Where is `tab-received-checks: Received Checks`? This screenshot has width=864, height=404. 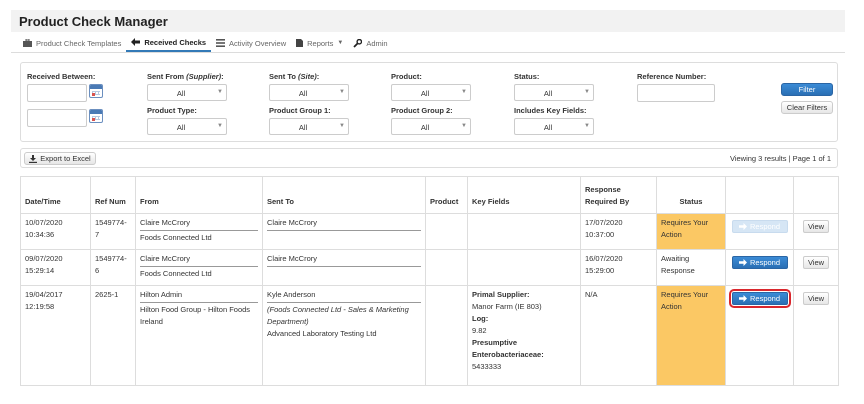 tab-received-checks: Received Checks is located at coordinates (169, 43).